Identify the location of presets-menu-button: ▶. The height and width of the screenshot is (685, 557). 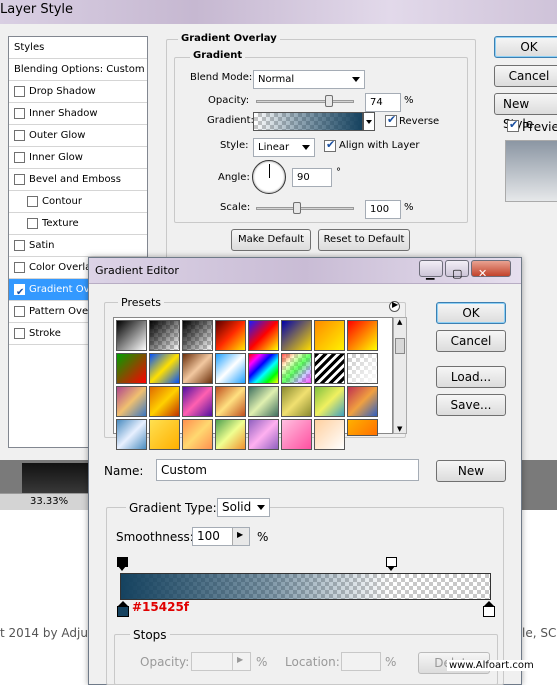
(394, 306).